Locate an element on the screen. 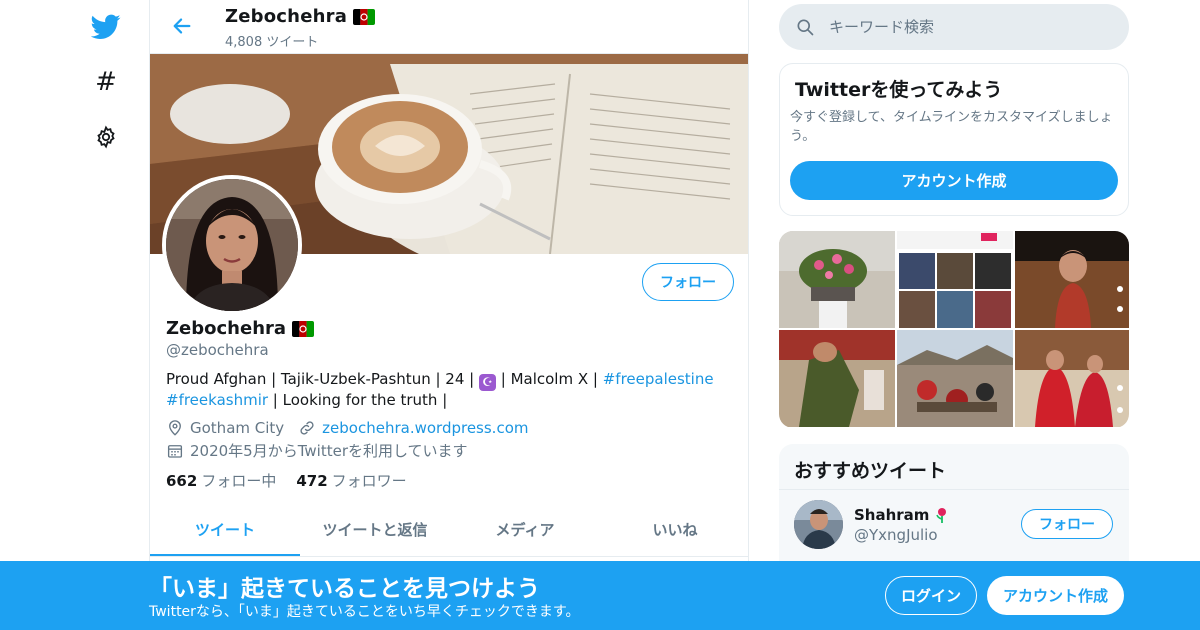 The image size is (1200, 630). divider is located at coordinates (954, 489).